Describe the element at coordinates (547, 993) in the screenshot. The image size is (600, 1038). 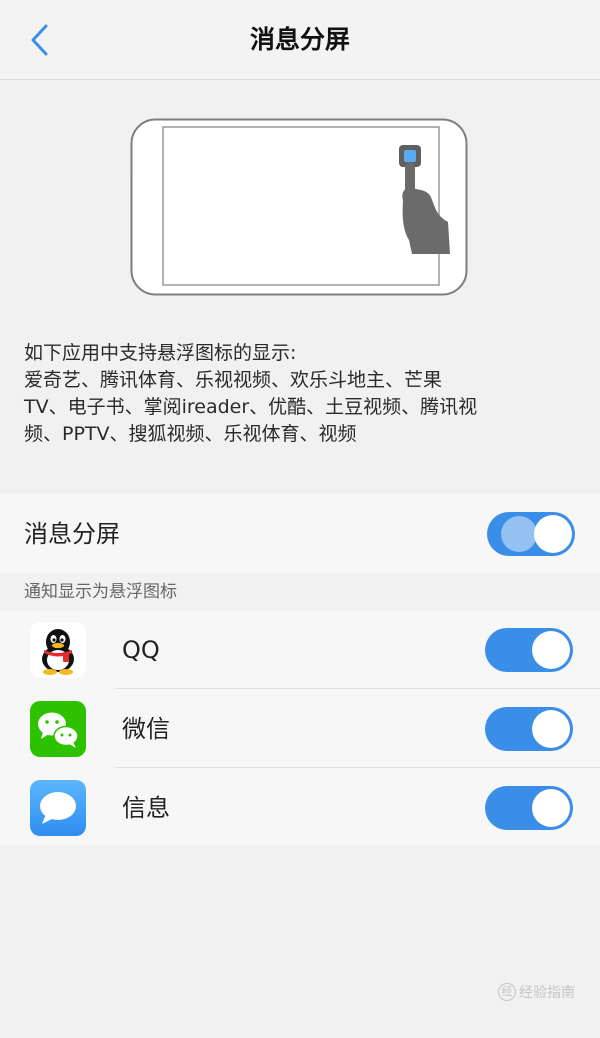
I see `watermark-text: 经验指南` at that location.